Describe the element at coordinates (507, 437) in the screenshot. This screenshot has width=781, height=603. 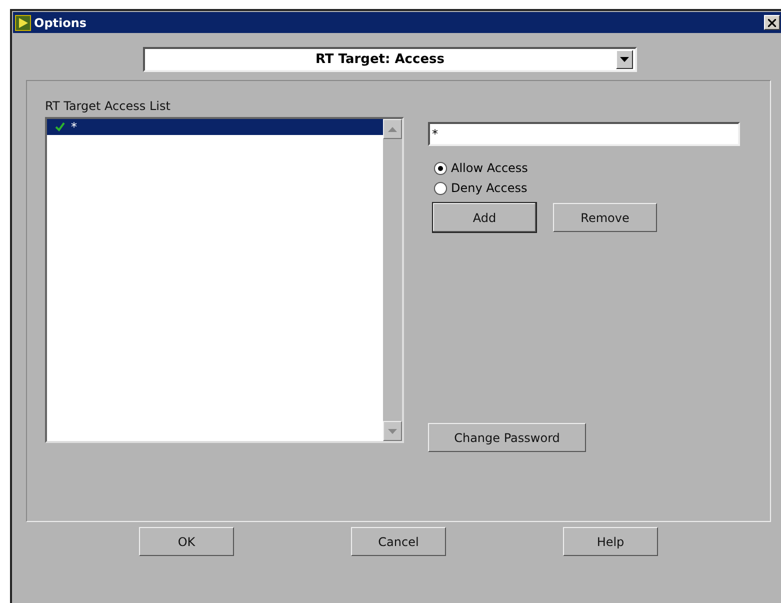
I see `change-password-button: Change Password` at that location.